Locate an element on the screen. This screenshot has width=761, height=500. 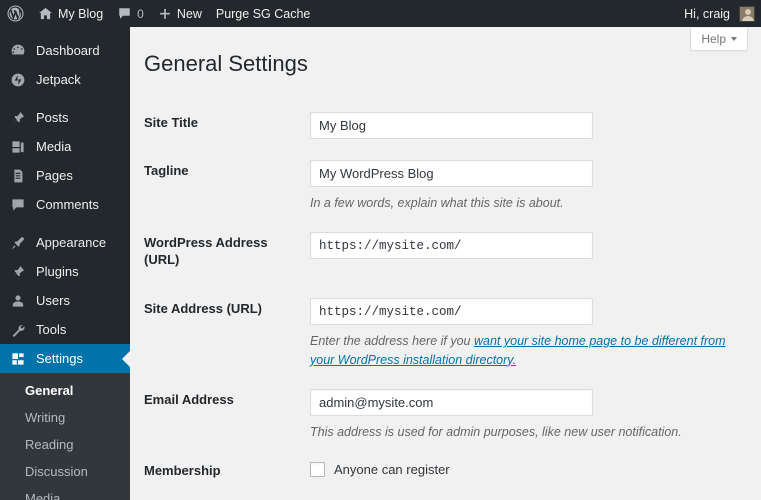
comments-menu: 0 is located at coordinates (130, 13).